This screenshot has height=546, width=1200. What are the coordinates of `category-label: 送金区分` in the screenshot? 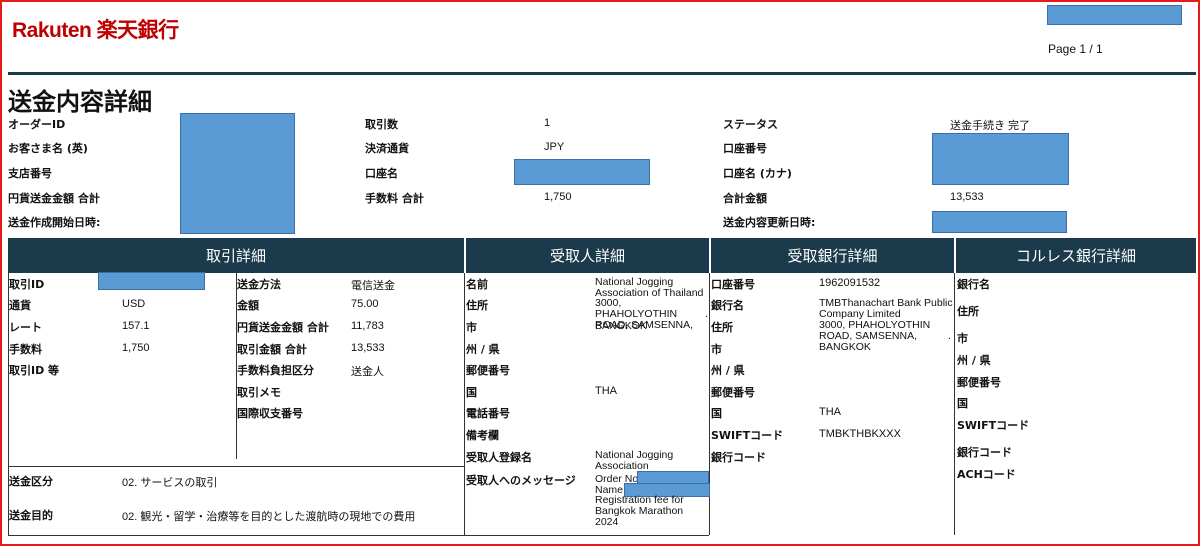 It's located at (31, 481).